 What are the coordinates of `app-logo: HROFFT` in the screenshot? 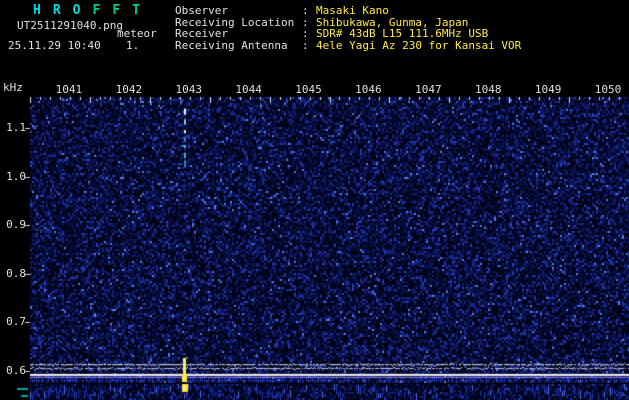 It's located at (86, 11).